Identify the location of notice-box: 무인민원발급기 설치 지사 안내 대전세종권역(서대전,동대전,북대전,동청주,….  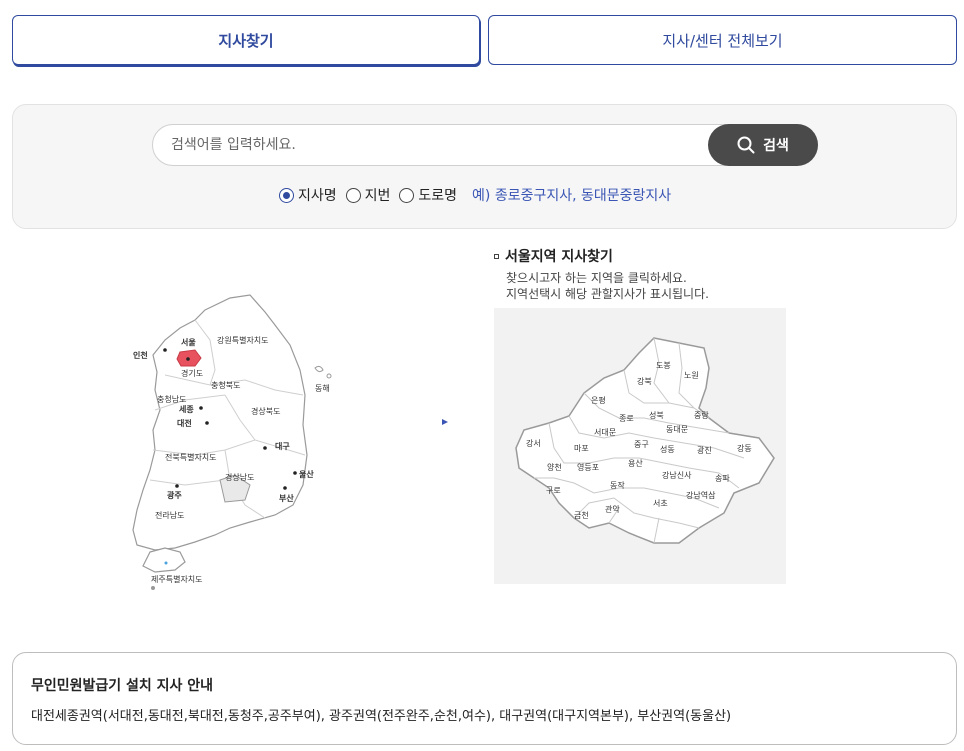
(484, 698).